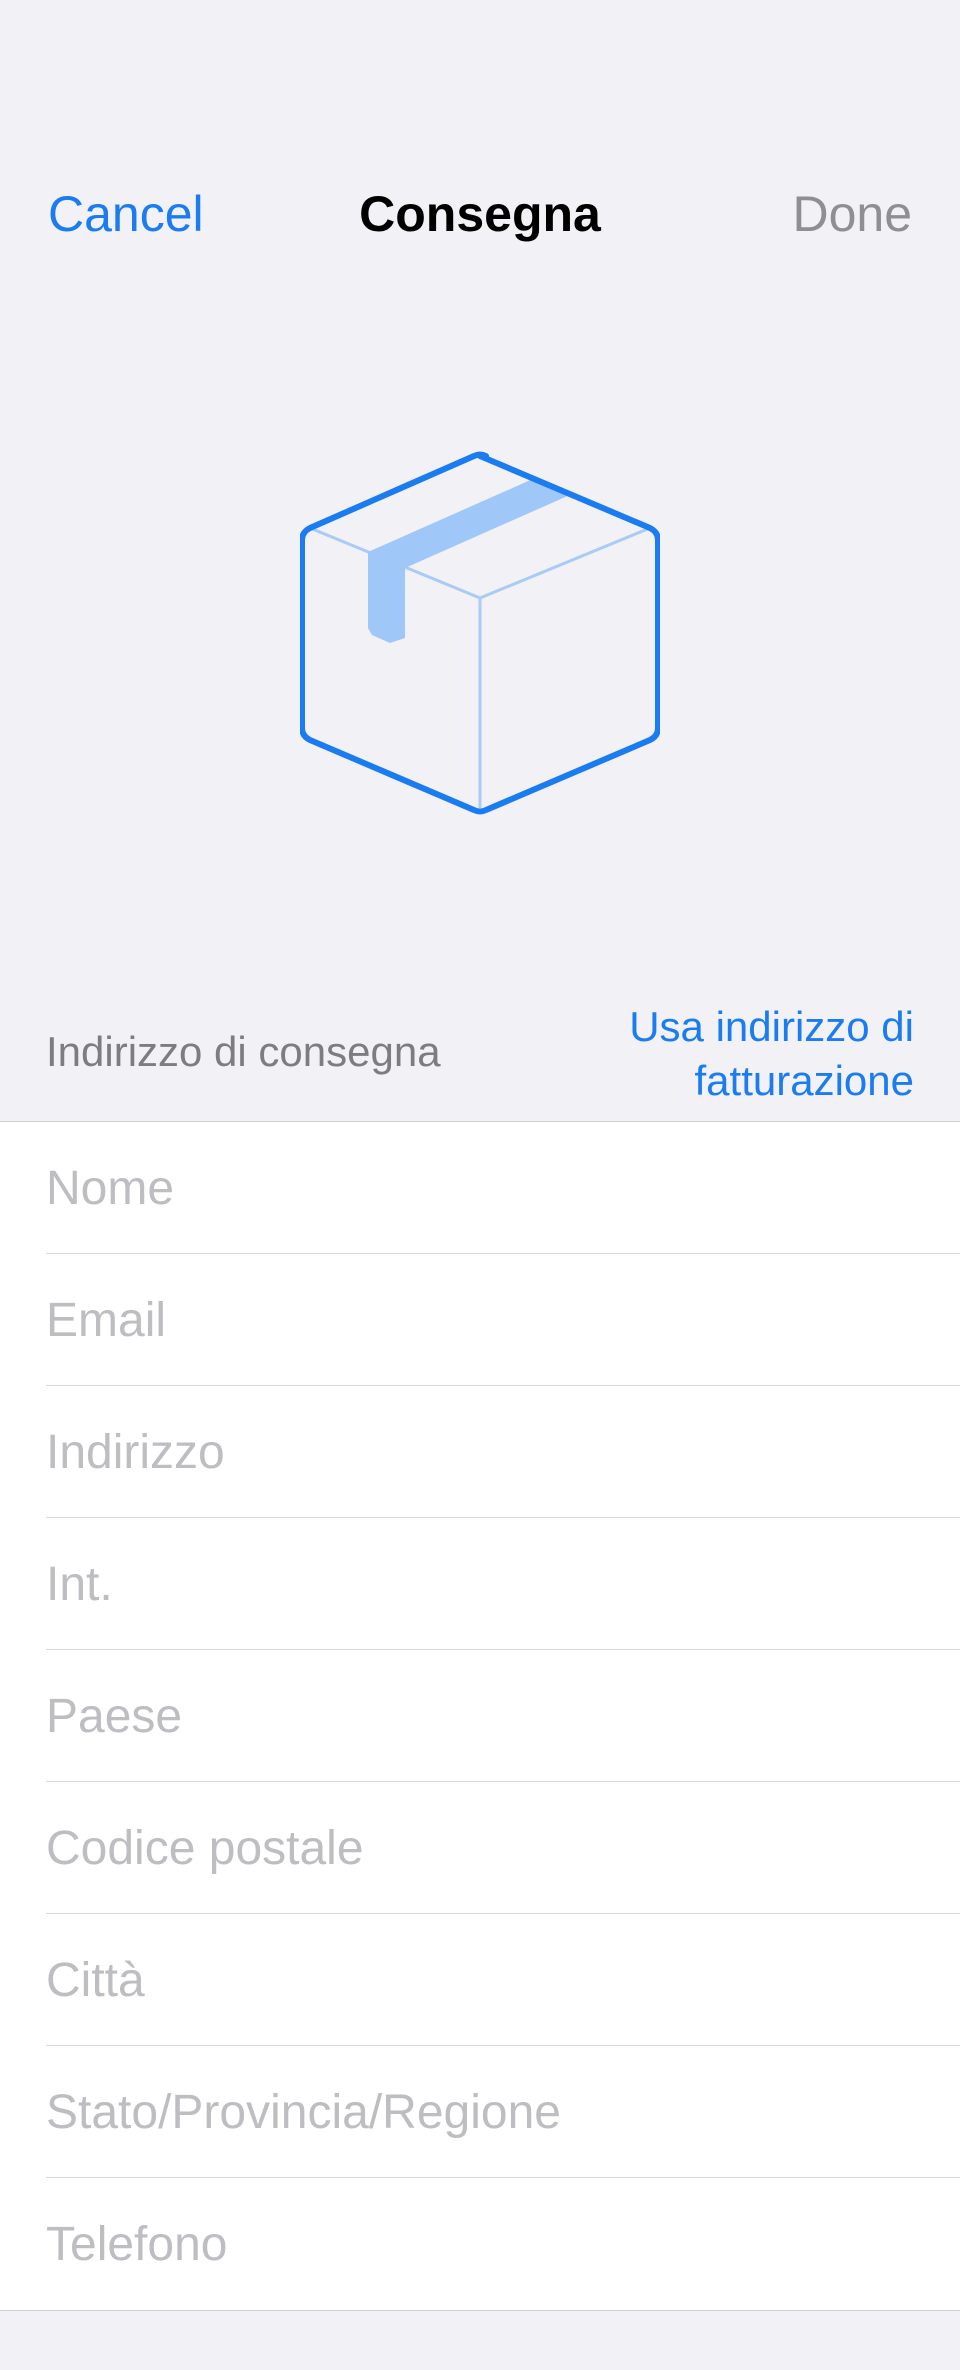 This screenshot has width=960, height=2370. I want to click on package-box-icon, so click(480, 633).